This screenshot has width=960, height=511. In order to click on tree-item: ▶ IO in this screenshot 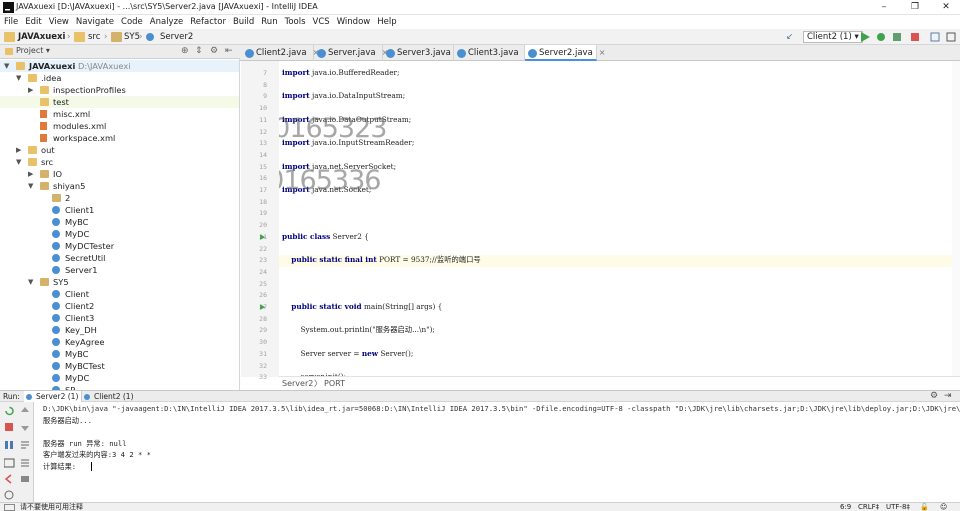, I will do `click(119, 174)`.